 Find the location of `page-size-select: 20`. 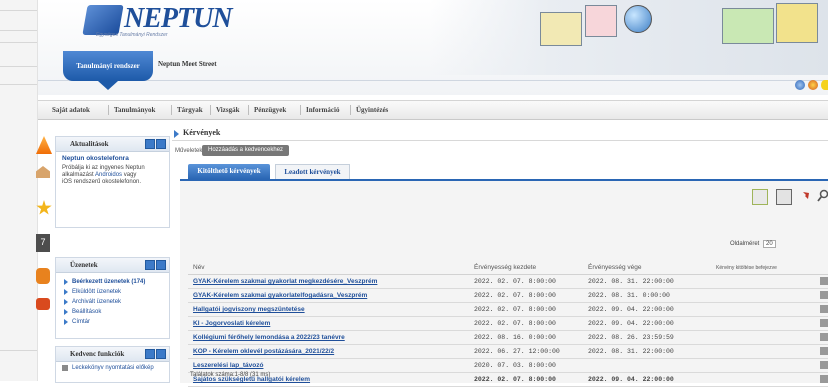

page-size-select: 20 is located at coordinates (769, 244).